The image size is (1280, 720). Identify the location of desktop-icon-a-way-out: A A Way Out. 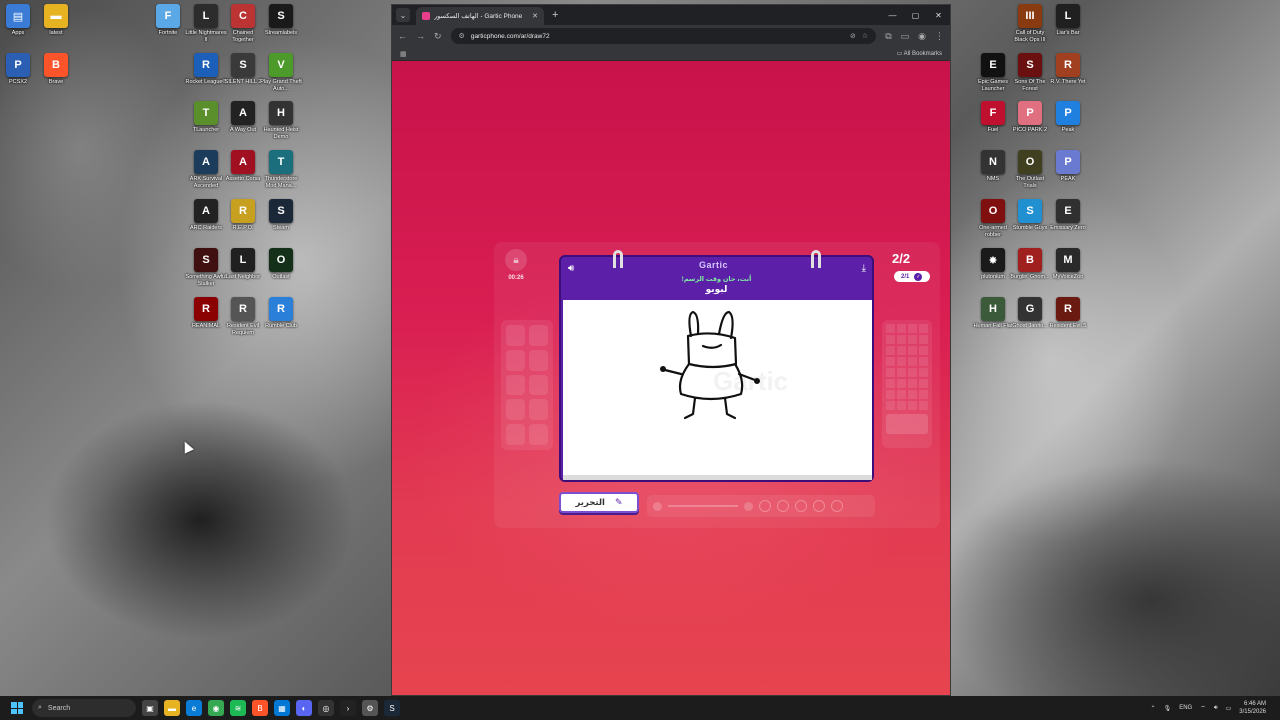
(243, 117).